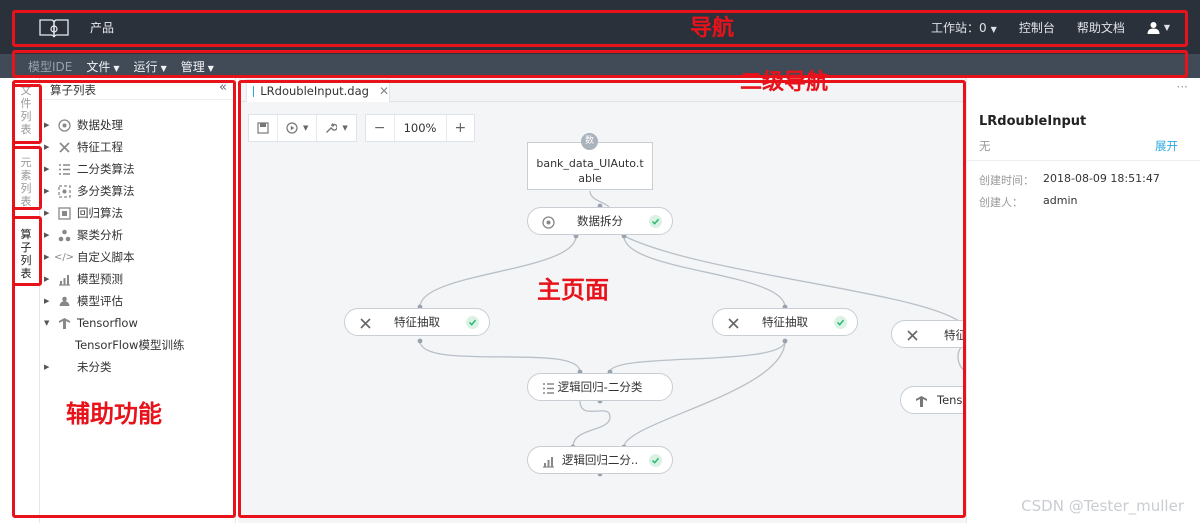 The image size is (1200, 523). What do you see at coordinates (600, 460) in the screenshot?
I see `dag-node-logistic-regression-2: 逻辑回归二分..` at bounding box center [600, 460].